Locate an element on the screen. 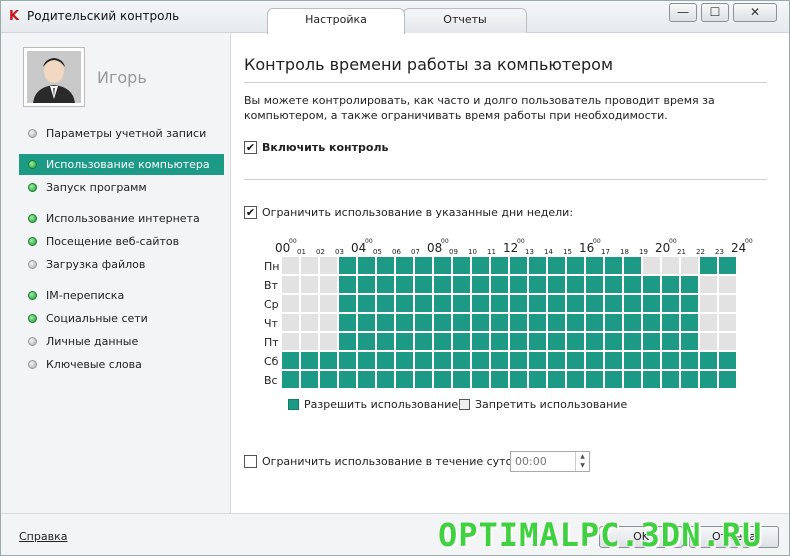  sidebar-item: Загрузка файлов is located at coordinates (121, 264).